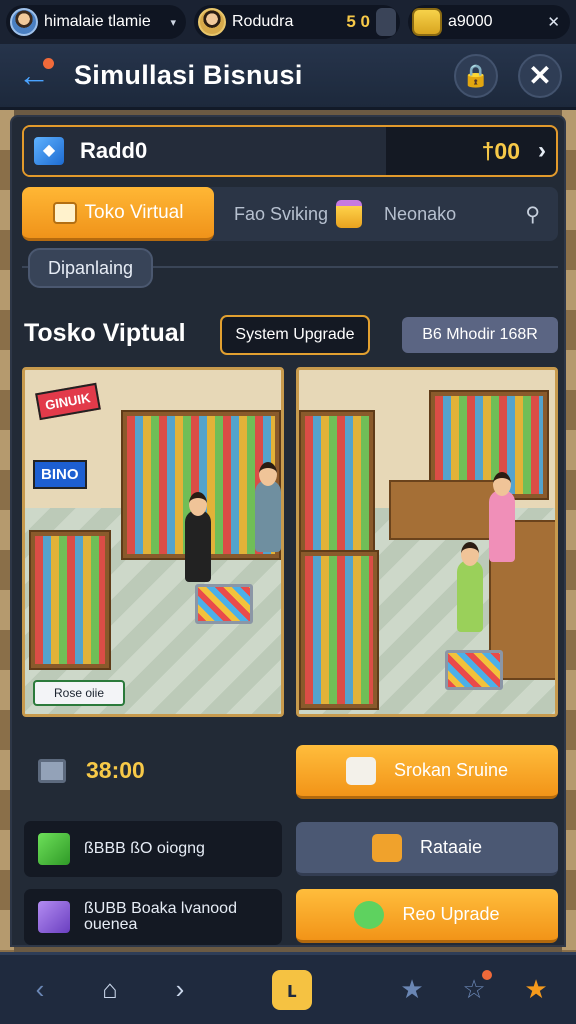 The image size is (576, 1024). What do you see at coordinates (386, 22) in the screenshot?
I see `coins-add-tab` at bounding box center [386, 22].